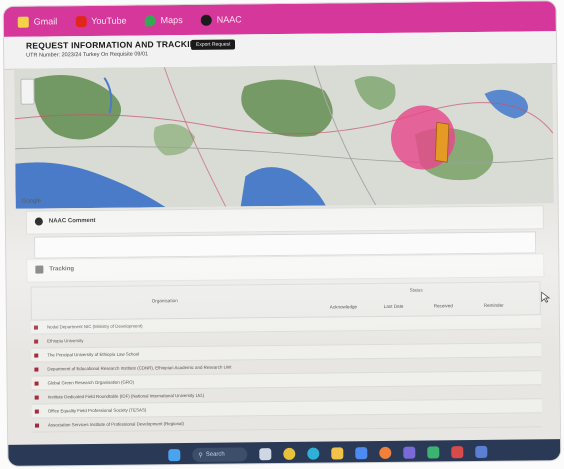 Image resolution: width=564 pixels, height=469 pixels. I want to click on search-icon: ⚲, so click(200, 455).